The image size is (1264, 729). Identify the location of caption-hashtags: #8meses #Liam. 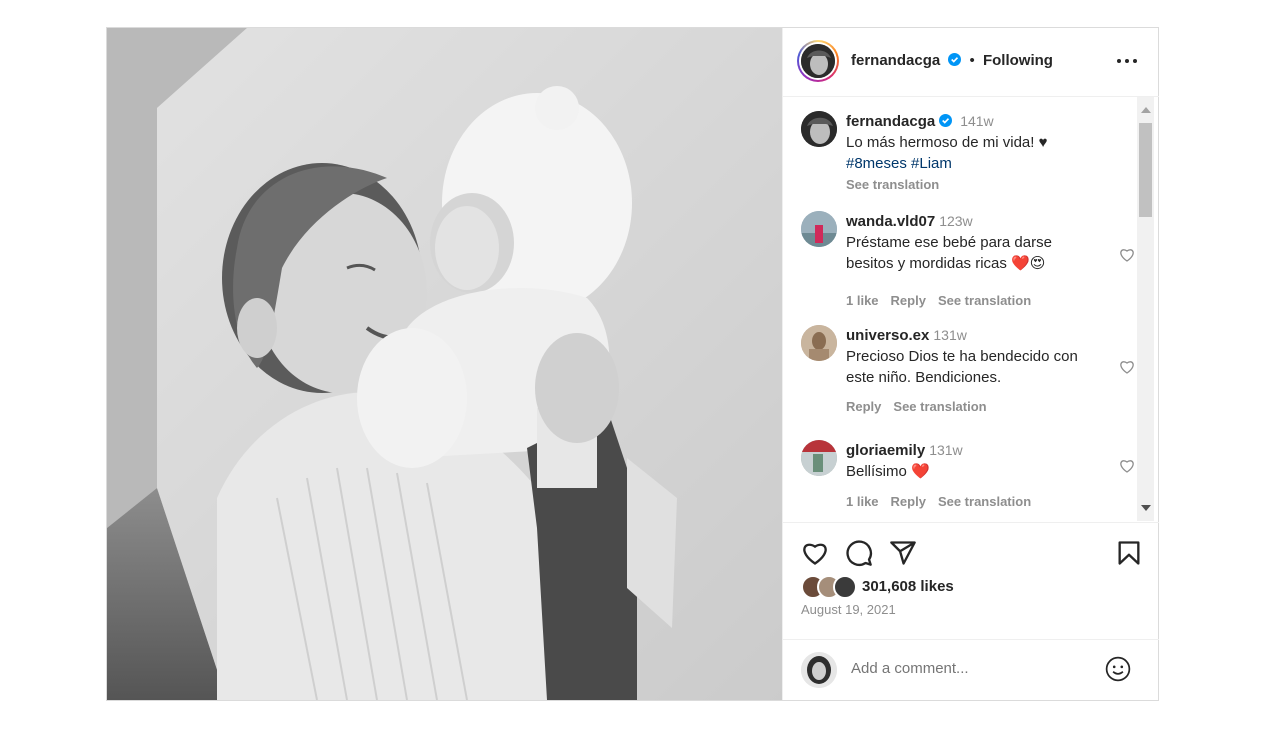
(899, 163).